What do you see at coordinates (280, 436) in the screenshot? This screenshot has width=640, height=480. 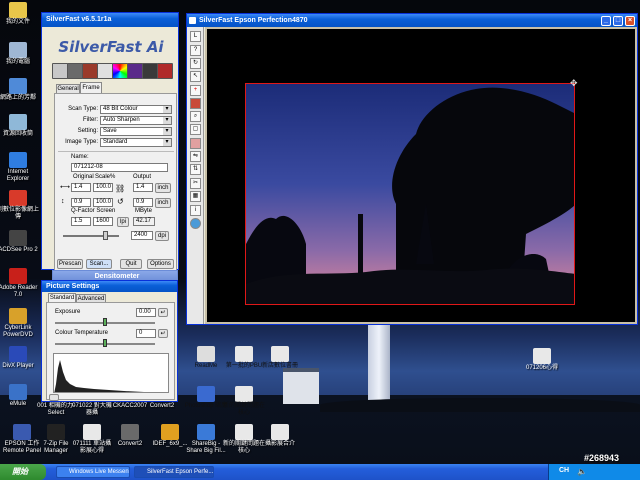 I see `desktop-icon: 攝影展合介` at bounding box center [280, 436].